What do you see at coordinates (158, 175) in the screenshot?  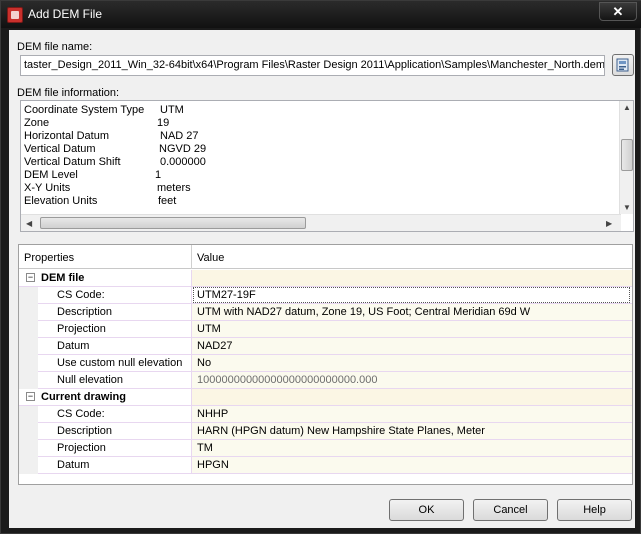 I see `info-value: 1` at bounding box center [158, 175].